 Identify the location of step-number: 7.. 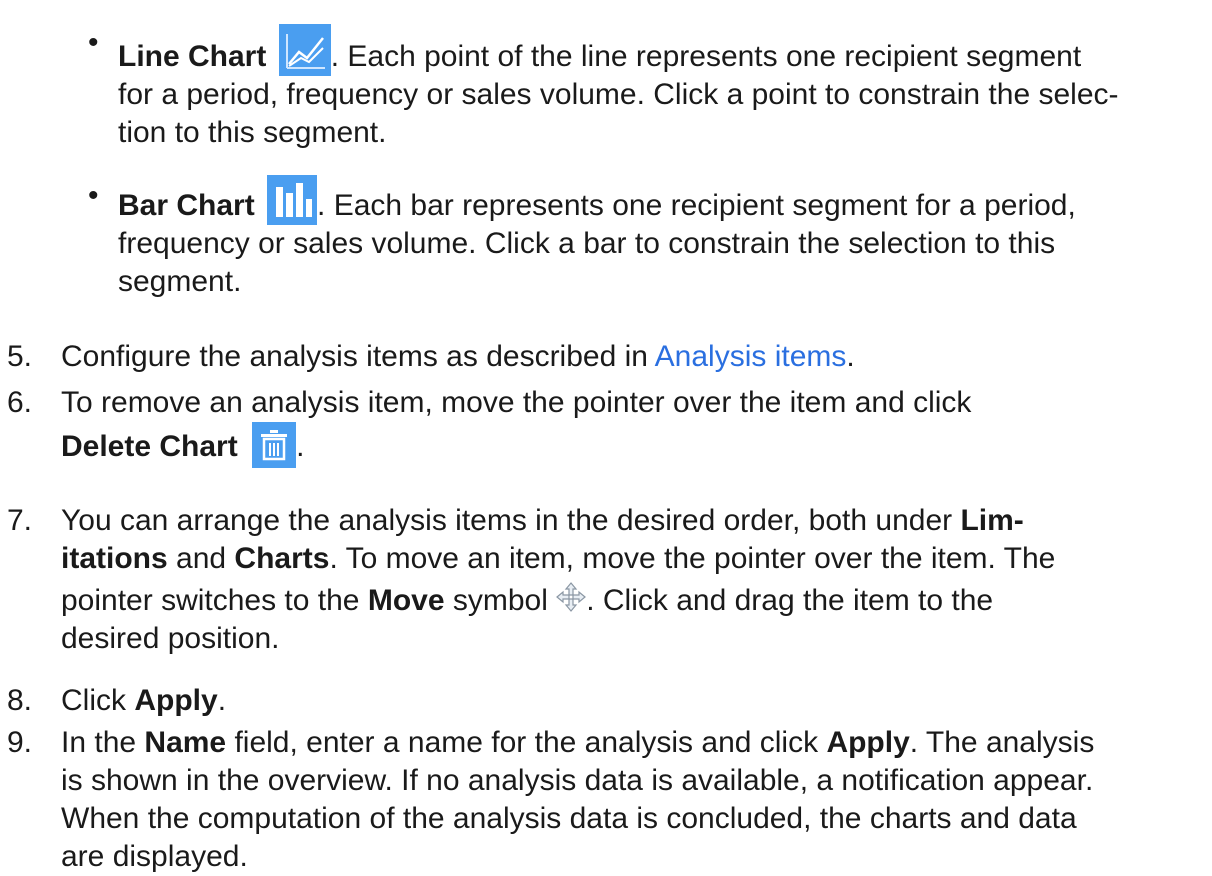
(20, 520).